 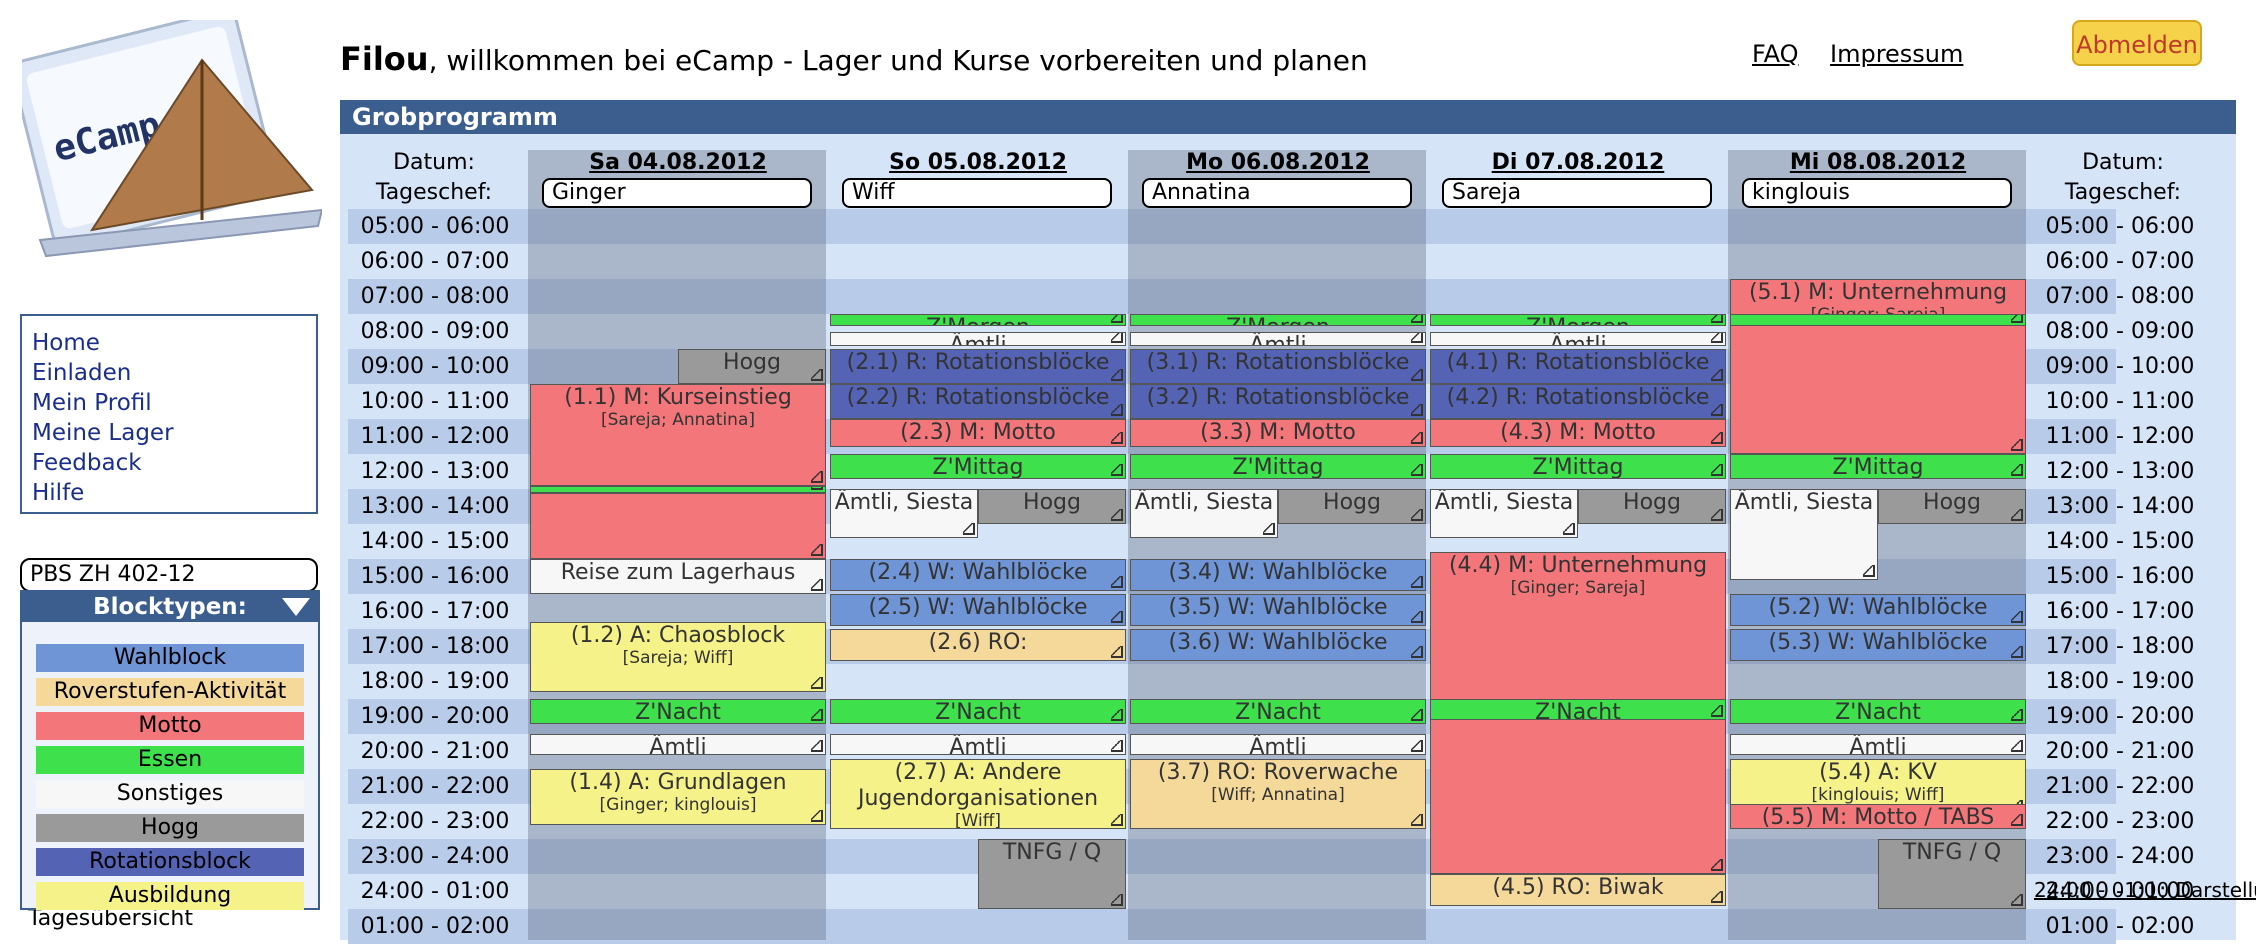 I want to click on ecamp-logo: eCamp v2, so click(x=167, y=139).